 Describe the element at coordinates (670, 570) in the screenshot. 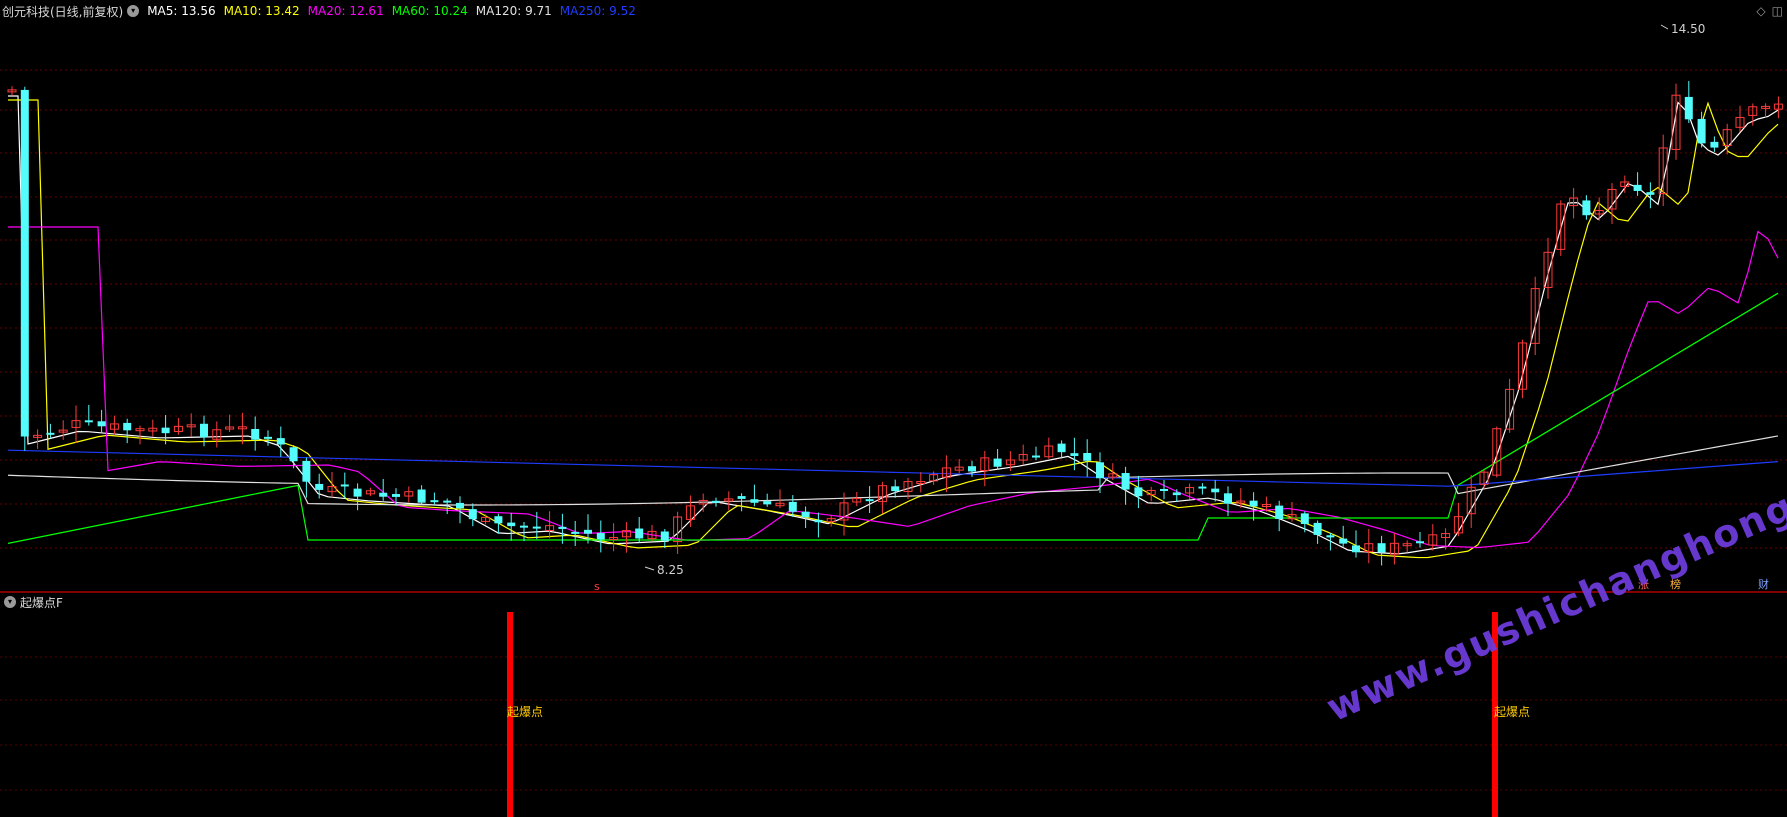

I see `low-price-label: 8.25` at that location.